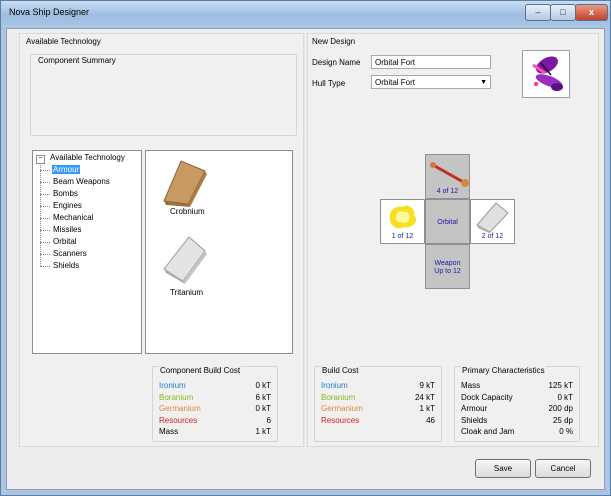 Image resolution: width=611 pixels, height=496 pixels. I want to click on close-button: x, so click(591, 12).